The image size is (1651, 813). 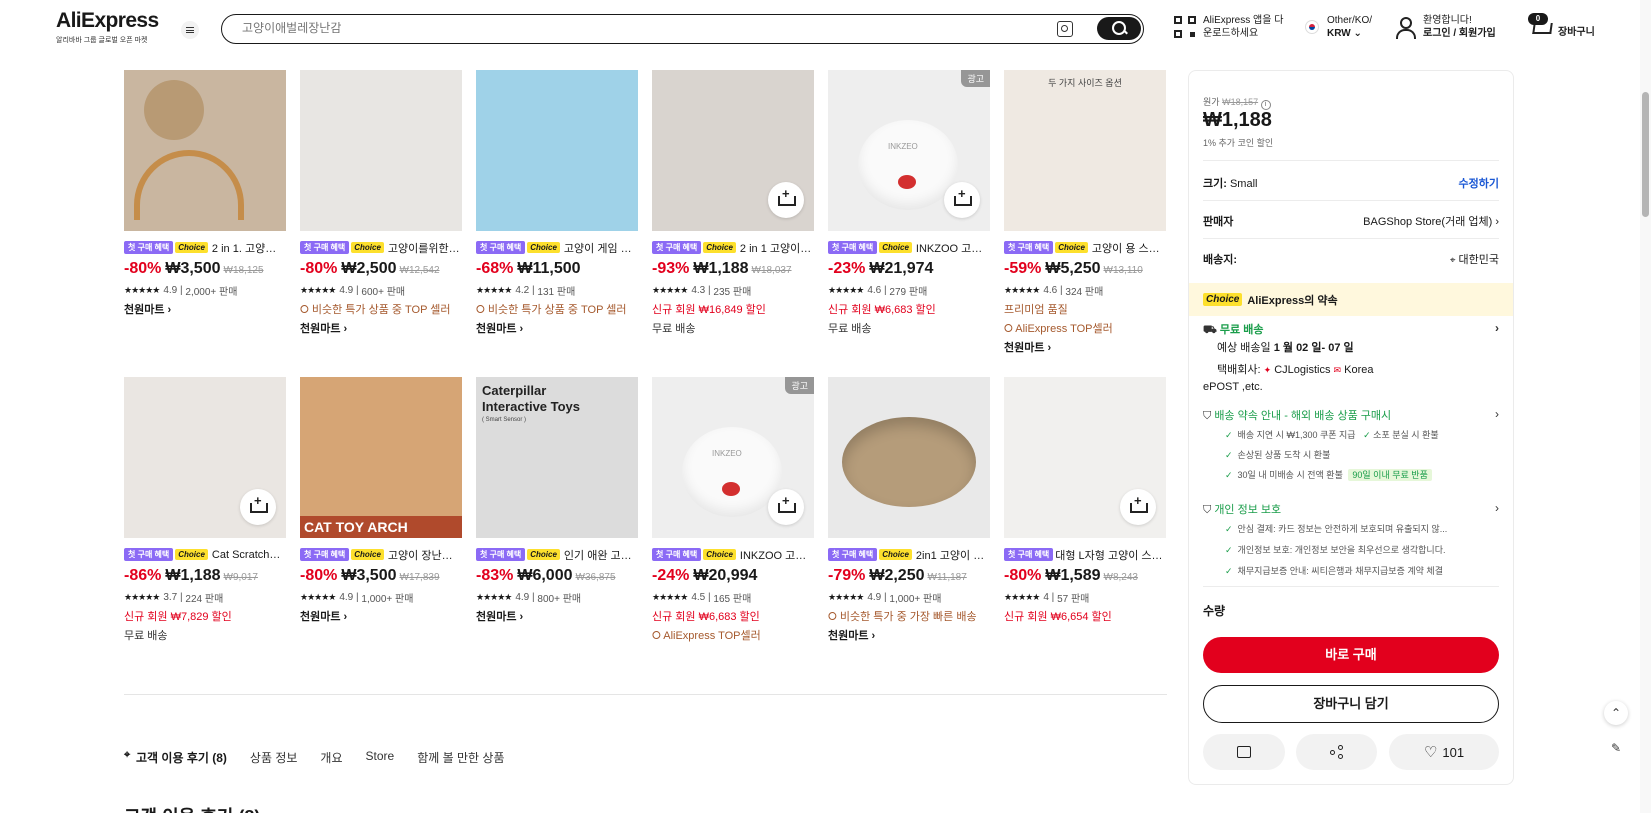 I want to click on image-caption: CAT TOY ARCH, so click(x=381, y=527).